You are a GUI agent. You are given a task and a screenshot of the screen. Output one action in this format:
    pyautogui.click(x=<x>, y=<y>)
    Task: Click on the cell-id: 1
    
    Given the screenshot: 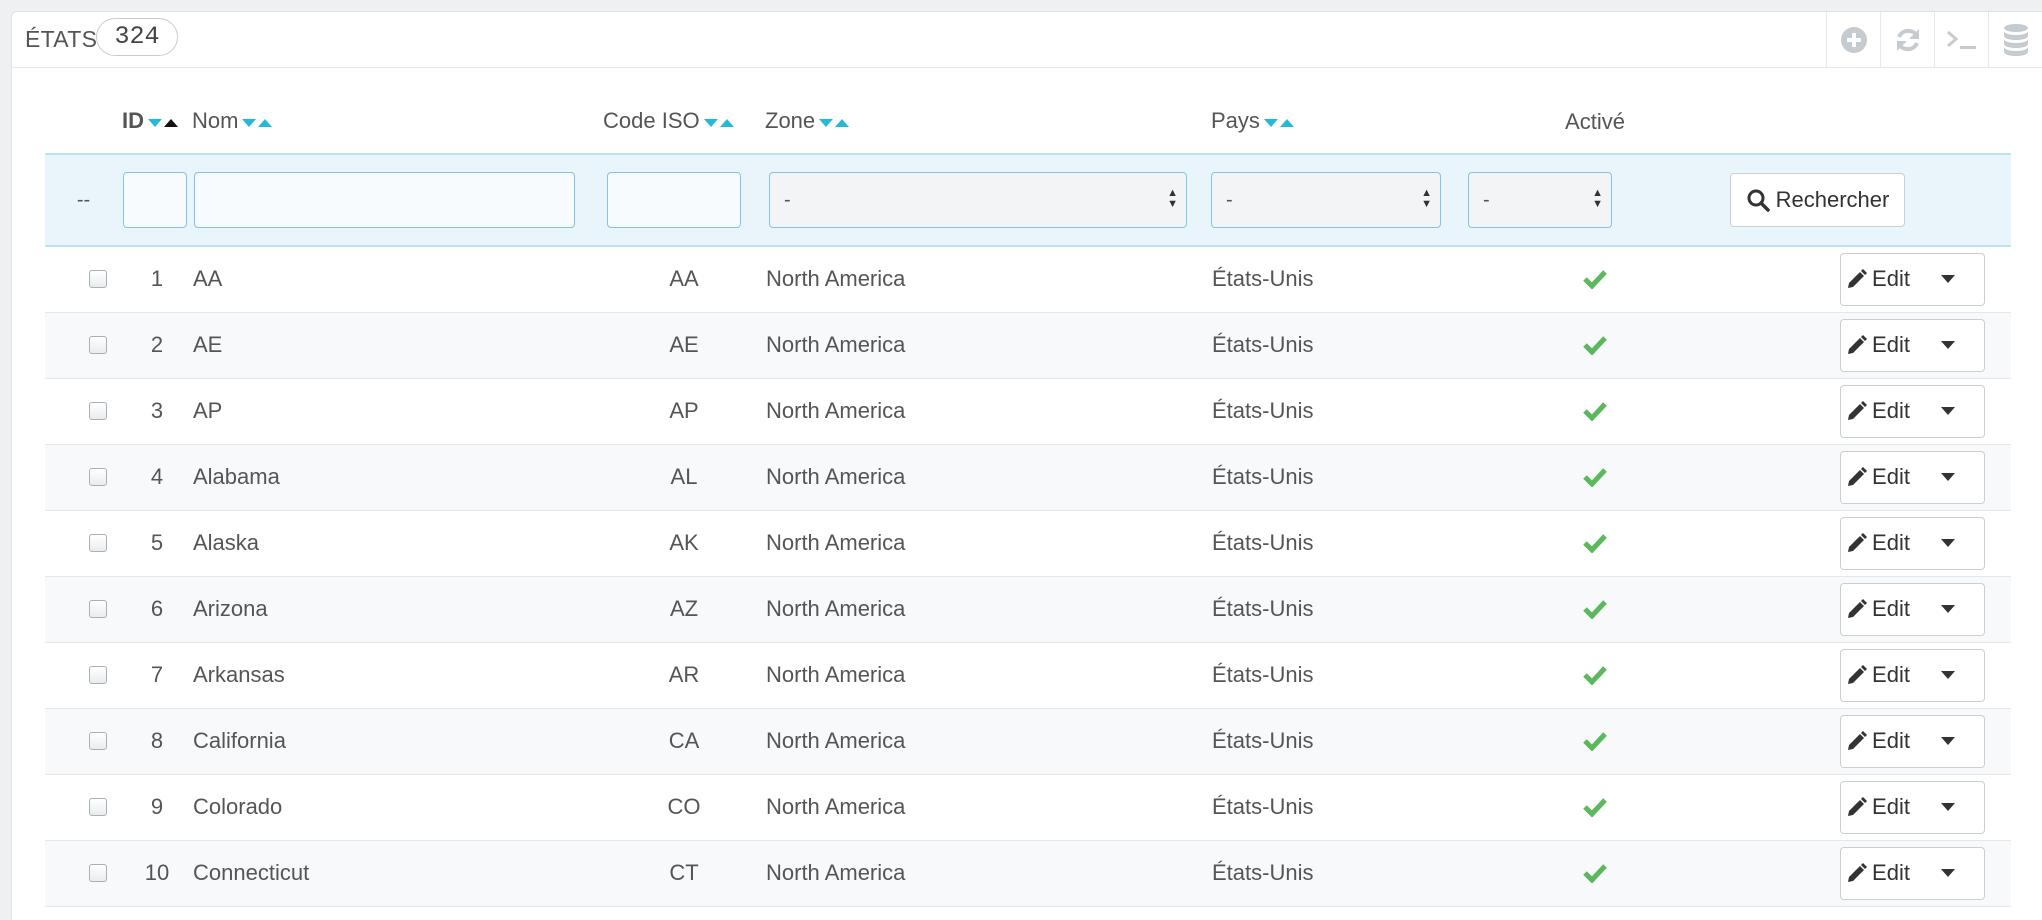 What is the action you would take?
    pyautogui.click(x=157, y=279)
    